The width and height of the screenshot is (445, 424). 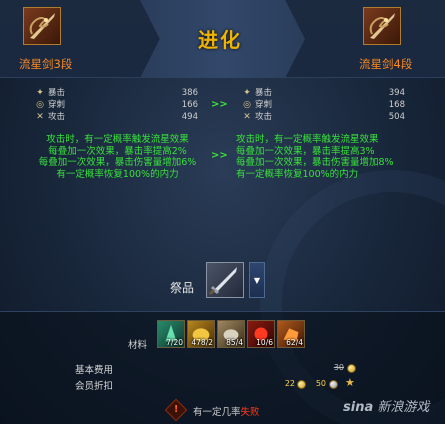 I want to click on failure-word: 失败, so click(x=250, y=412).